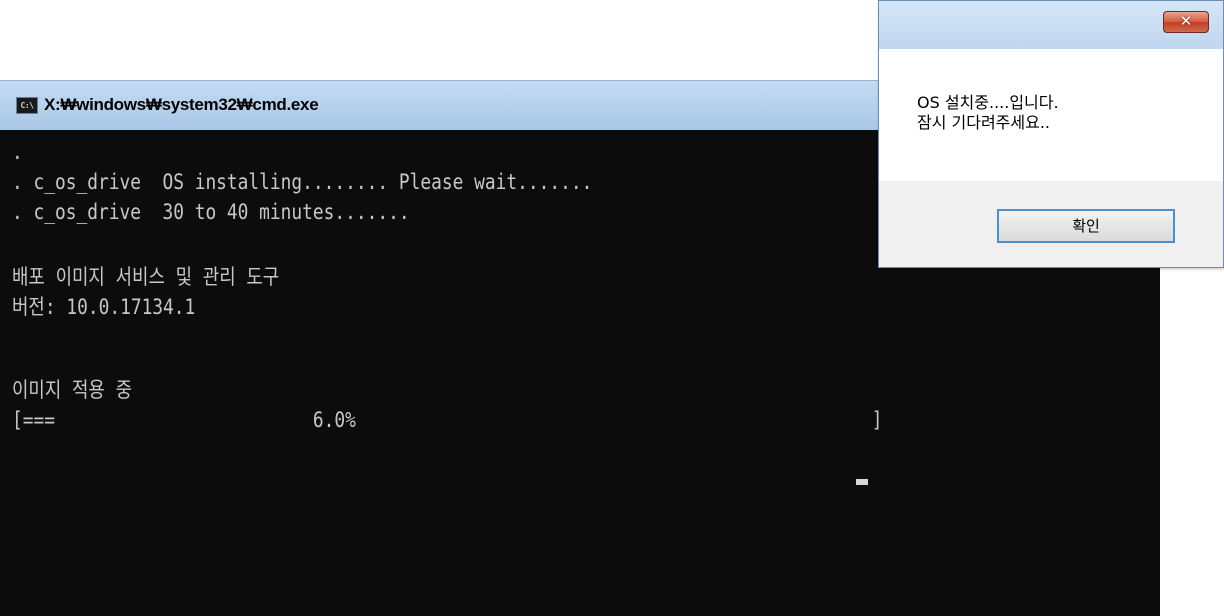  I want to click on cmd-window-title: X:₩windows₩system32₩cmd.exe, so click(181, 104).